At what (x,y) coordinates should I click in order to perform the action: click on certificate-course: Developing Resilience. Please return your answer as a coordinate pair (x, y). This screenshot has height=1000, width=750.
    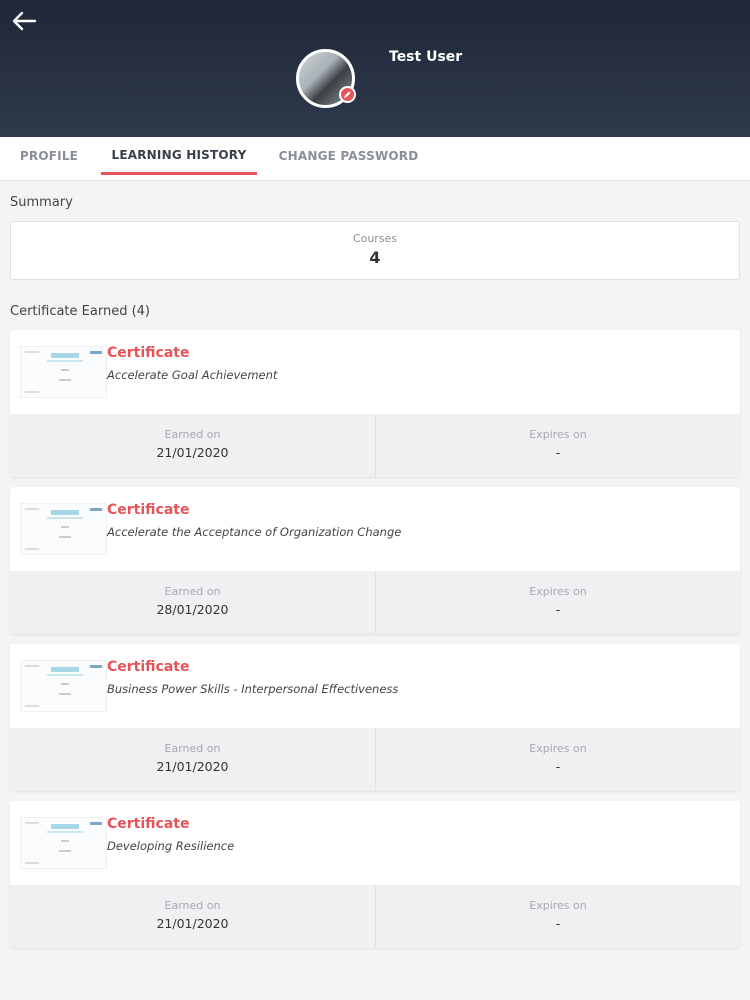
    Looking at the image, I should click on (171, 846).